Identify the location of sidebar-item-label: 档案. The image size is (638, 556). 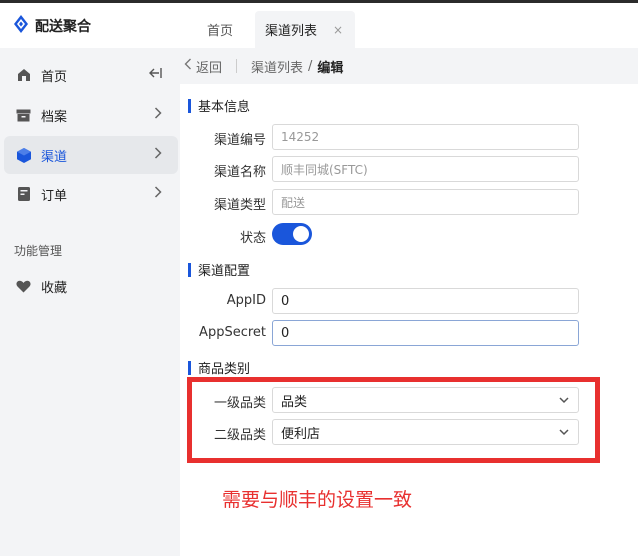
(54, 117).